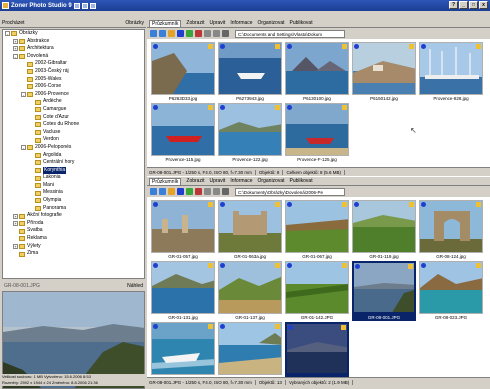  What do you see at coordinates (317, 72) in the screenshot?
I see `thumbnail-item: P6130100.jpg` at bounding box center [317, 72].